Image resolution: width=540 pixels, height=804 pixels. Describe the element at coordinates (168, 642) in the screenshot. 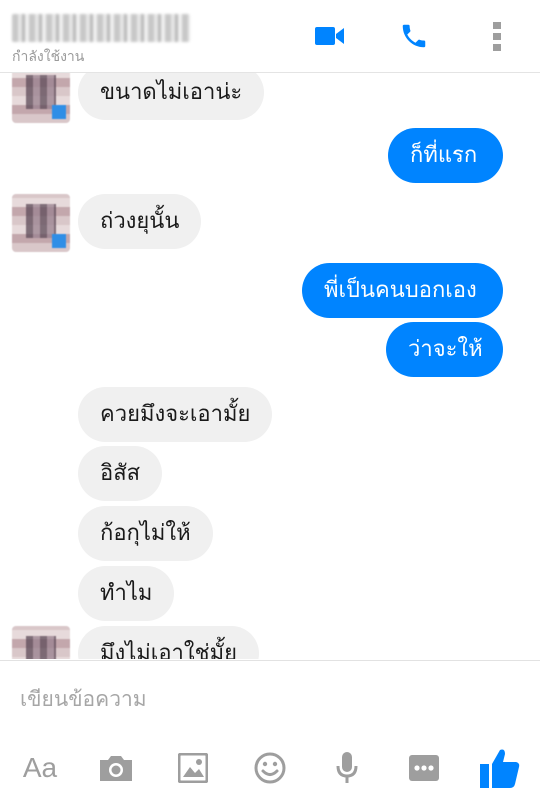

I see `message-bubble-incoming: มึงไม่เอาใช่มั้ย` at that location.